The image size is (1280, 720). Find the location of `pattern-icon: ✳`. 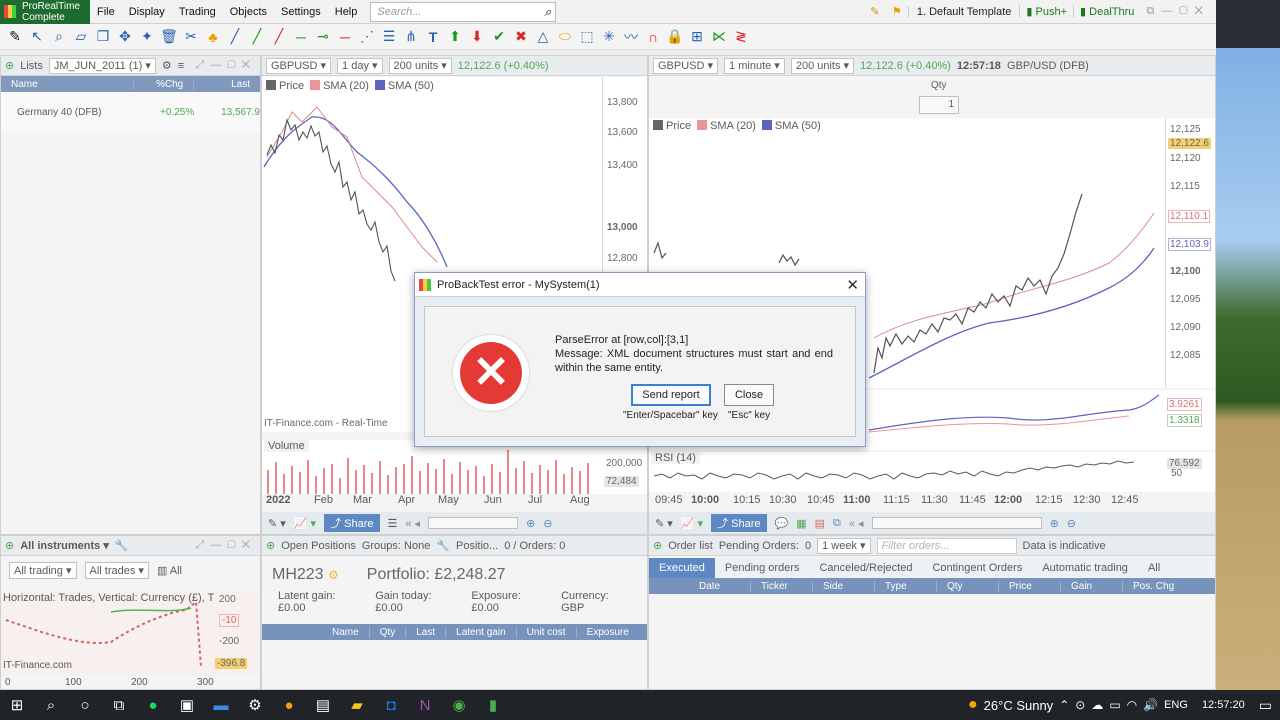

pattern-icon: ✳ is located at coordinates (609, 37).